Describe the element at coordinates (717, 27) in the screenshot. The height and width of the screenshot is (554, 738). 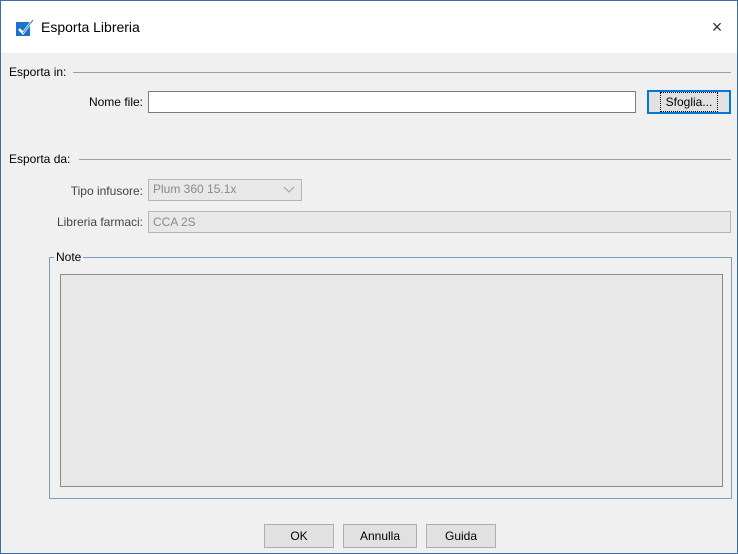
I see `close-icon: ×` at that location.